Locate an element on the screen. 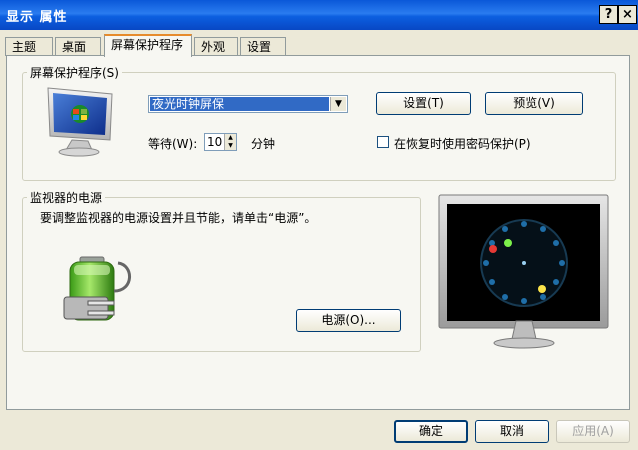  wait-label: 等待(W): is located at coordinates (173, 144).